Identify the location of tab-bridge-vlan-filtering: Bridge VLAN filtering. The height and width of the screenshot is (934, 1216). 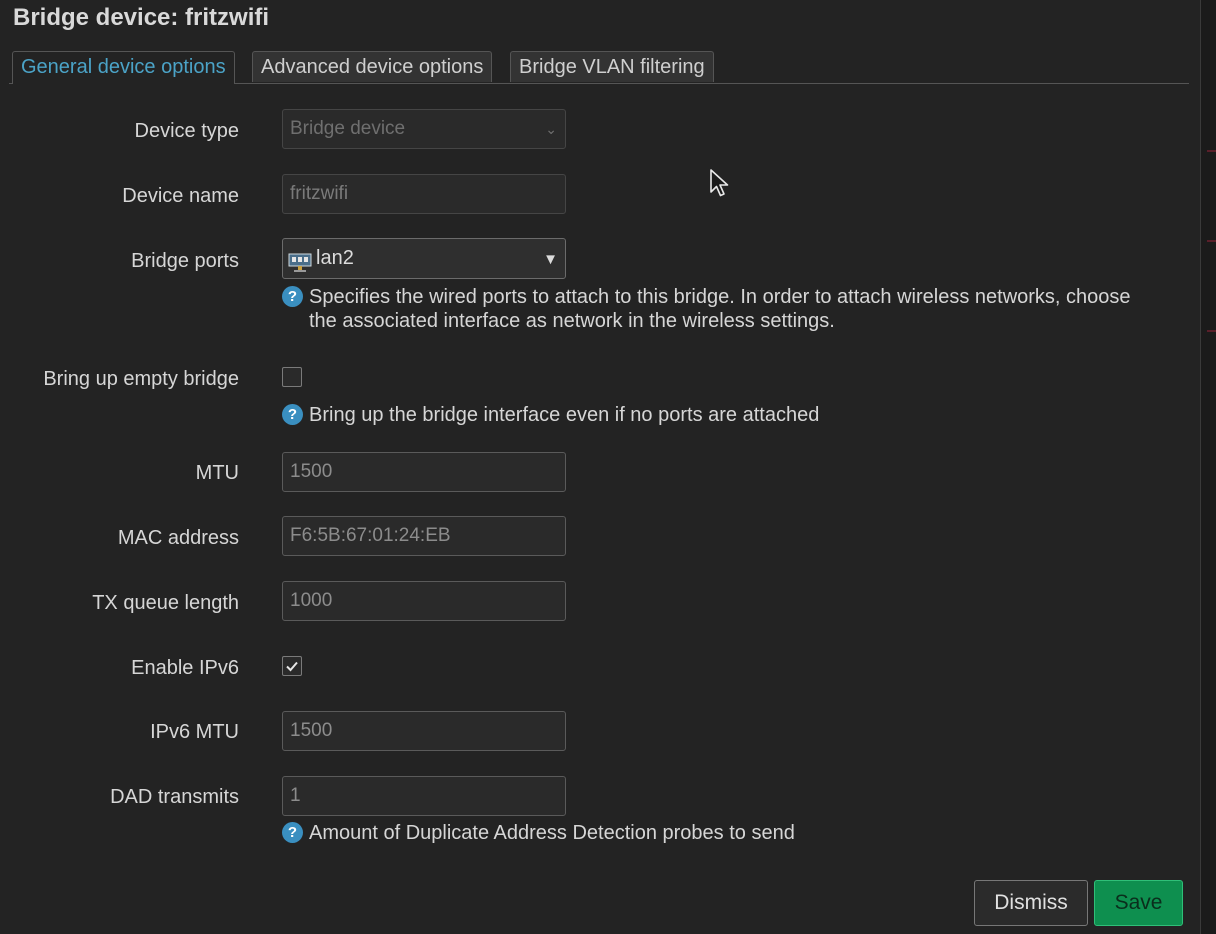
(612, 66).